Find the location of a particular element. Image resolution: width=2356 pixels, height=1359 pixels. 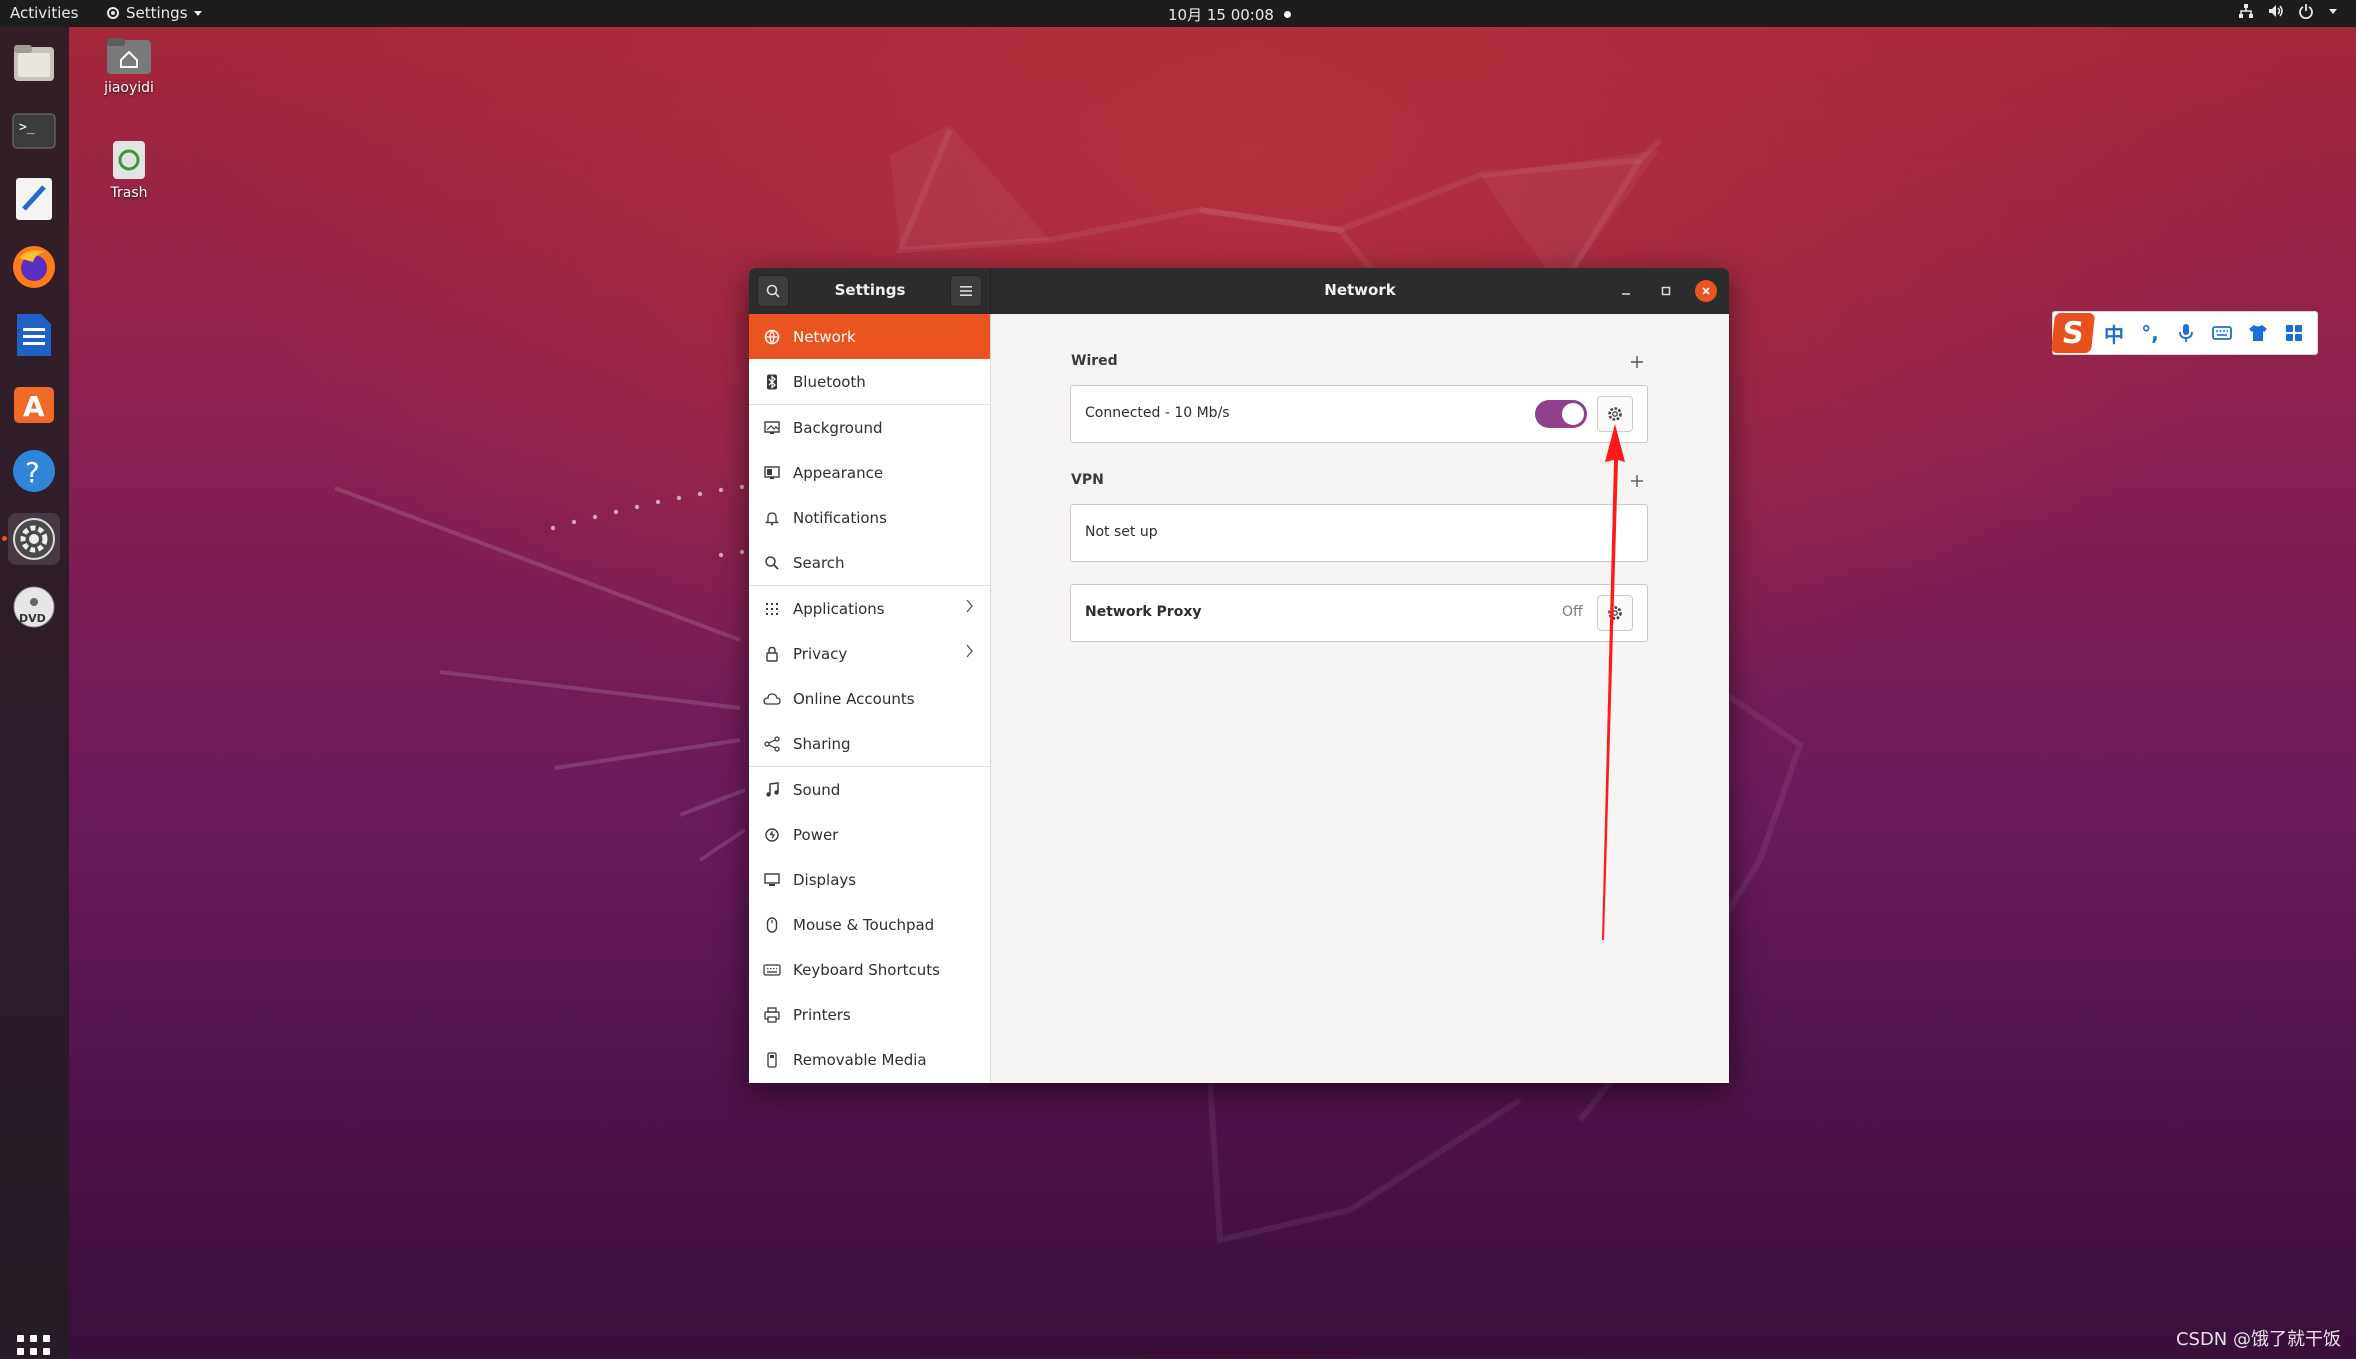

grid-icon is located at coordinates (772, 609).